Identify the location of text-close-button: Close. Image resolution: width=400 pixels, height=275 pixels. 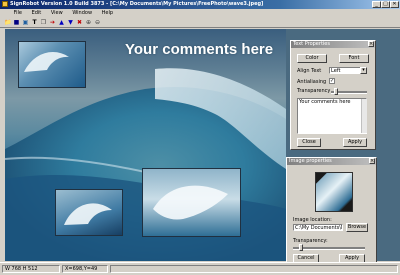
(309, 142).